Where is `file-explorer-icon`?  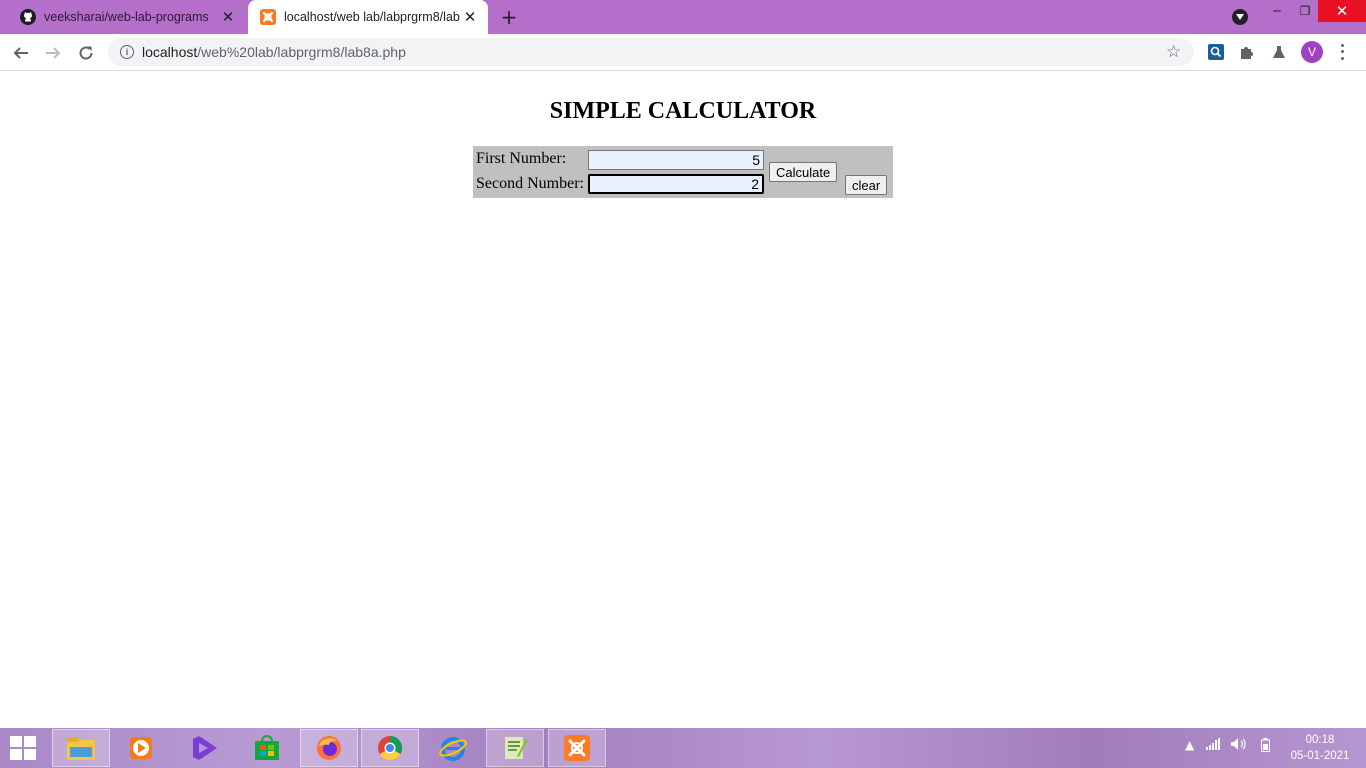
file-explorer-icon is located at coordinates (81, 748).